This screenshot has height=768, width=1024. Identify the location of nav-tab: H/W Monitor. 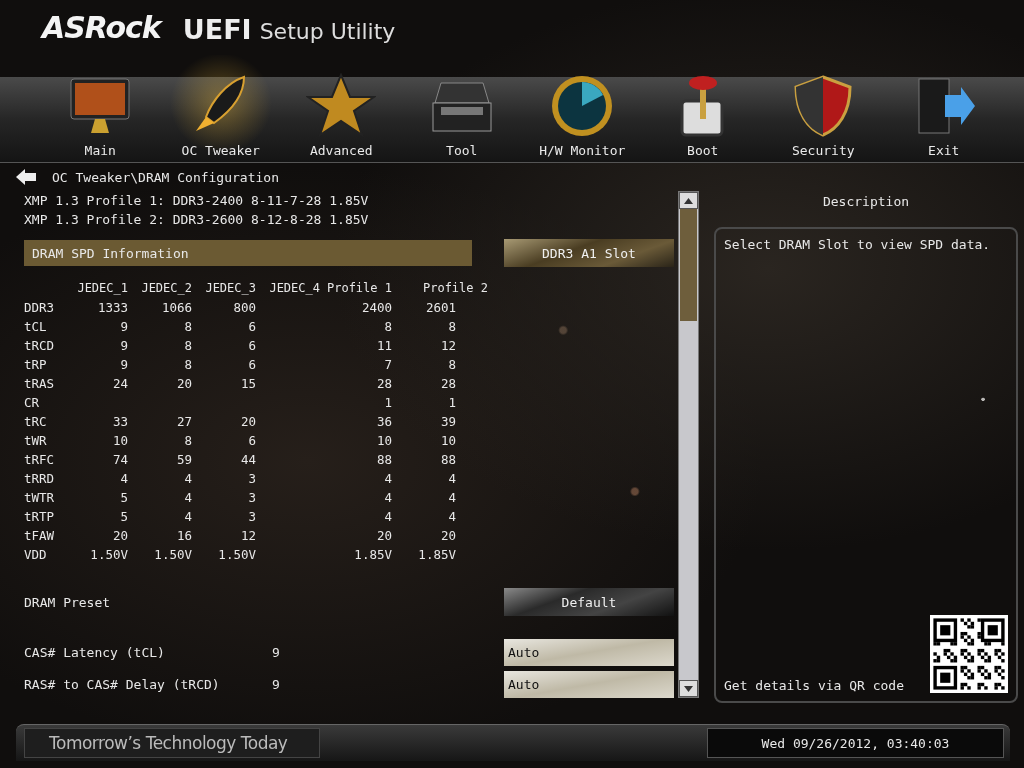
(582, 108).